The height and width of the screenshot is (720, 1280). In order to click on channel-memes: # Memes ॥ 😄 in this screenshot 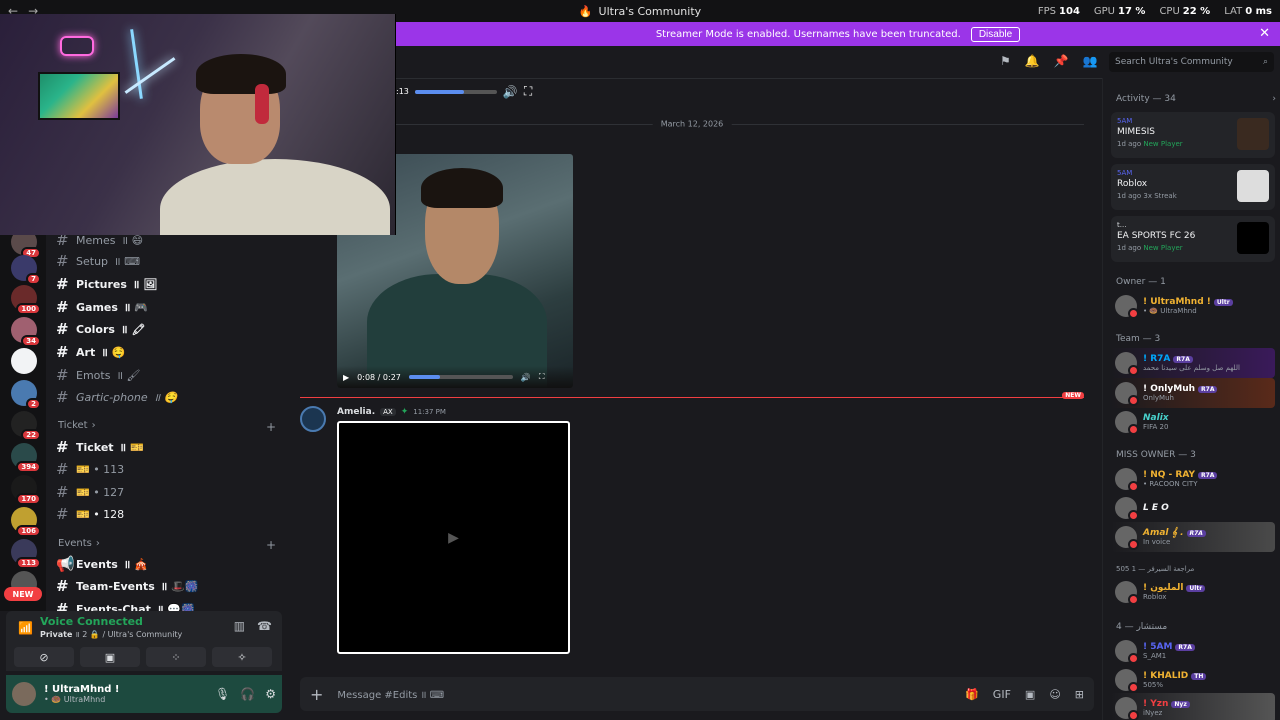, I will do `click(99, 242)`.